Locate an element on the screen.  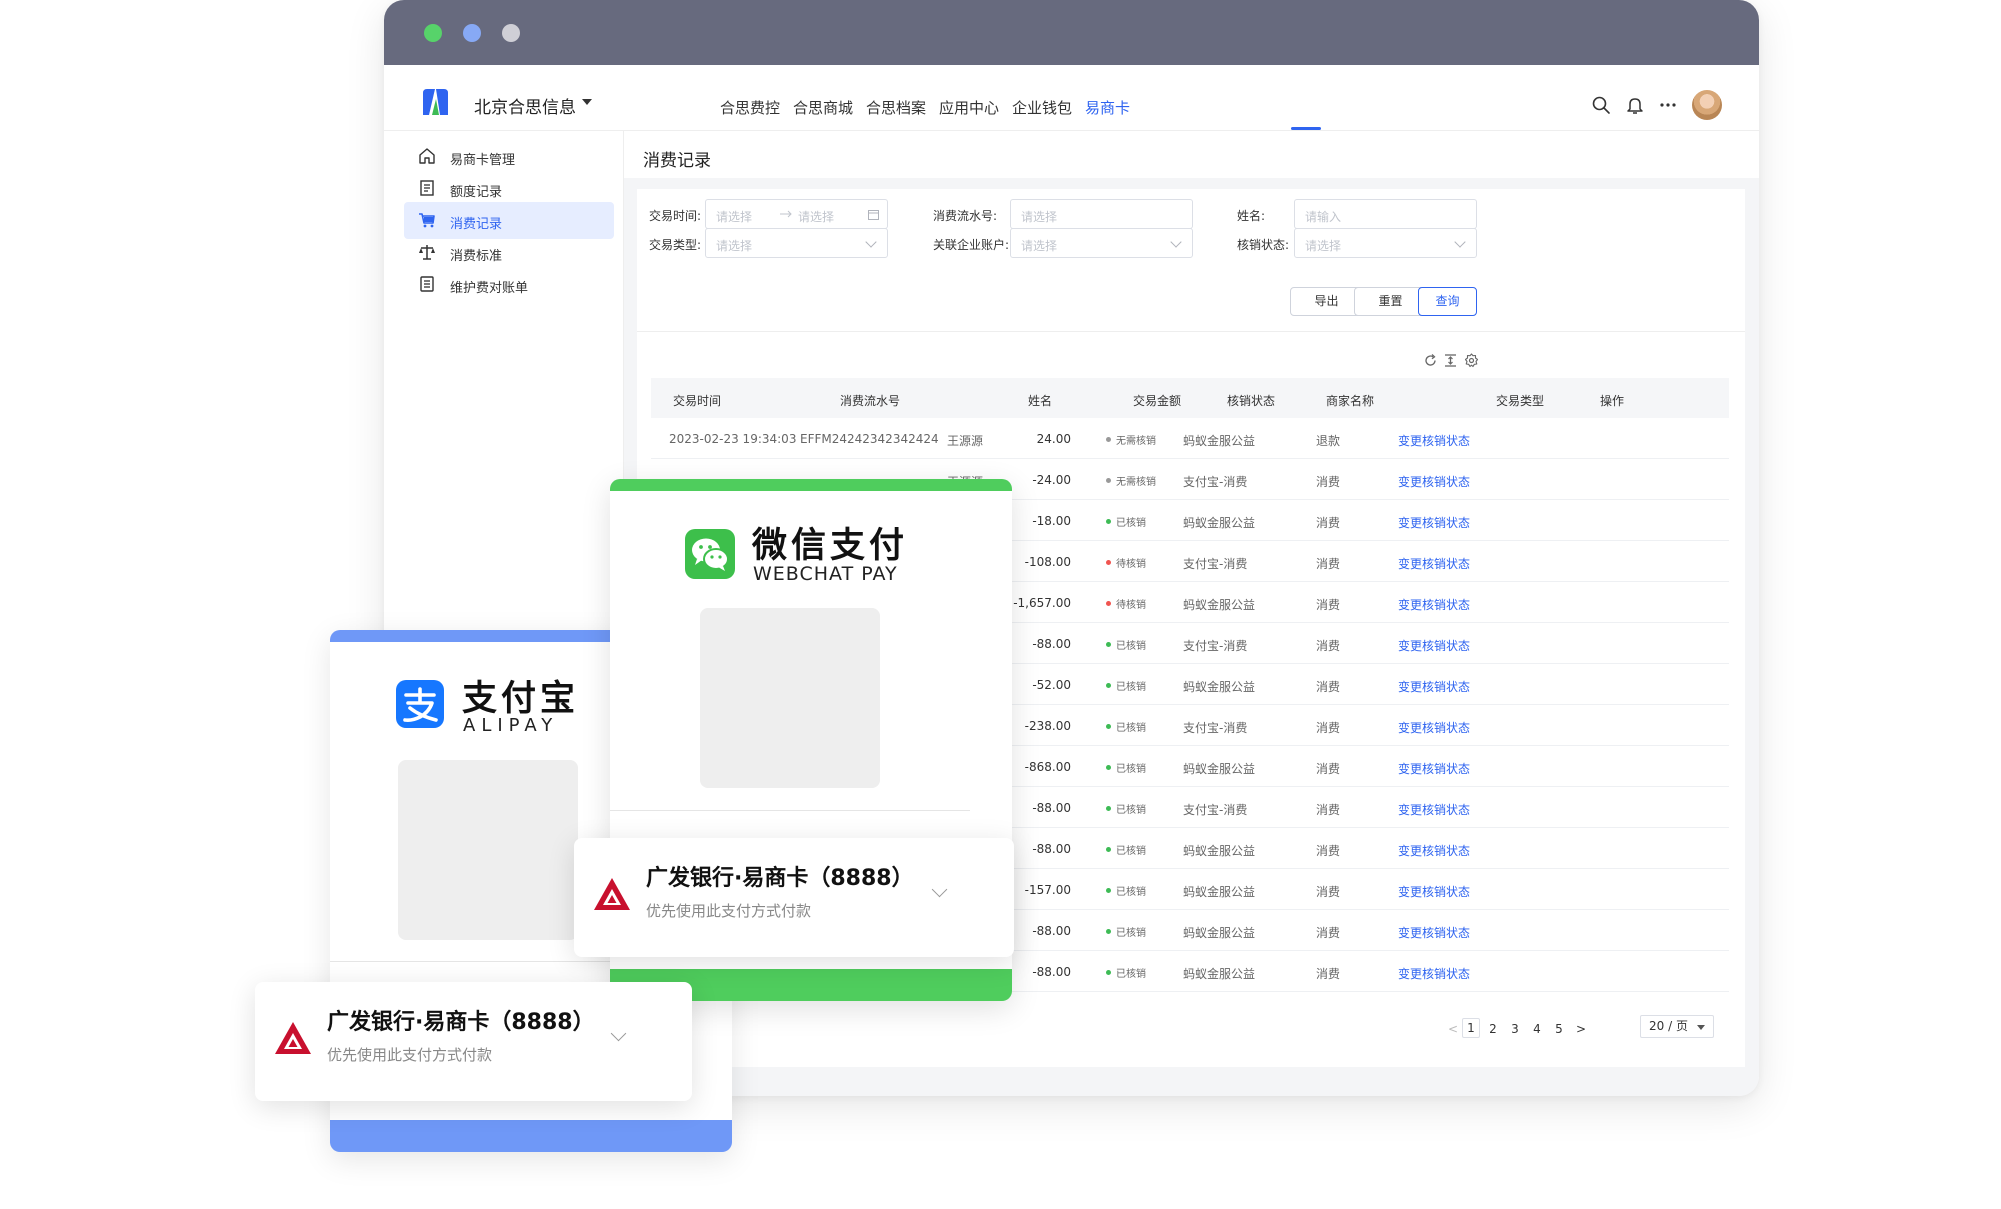
name-label: 姓名: is located at coordinates (1251, 216).